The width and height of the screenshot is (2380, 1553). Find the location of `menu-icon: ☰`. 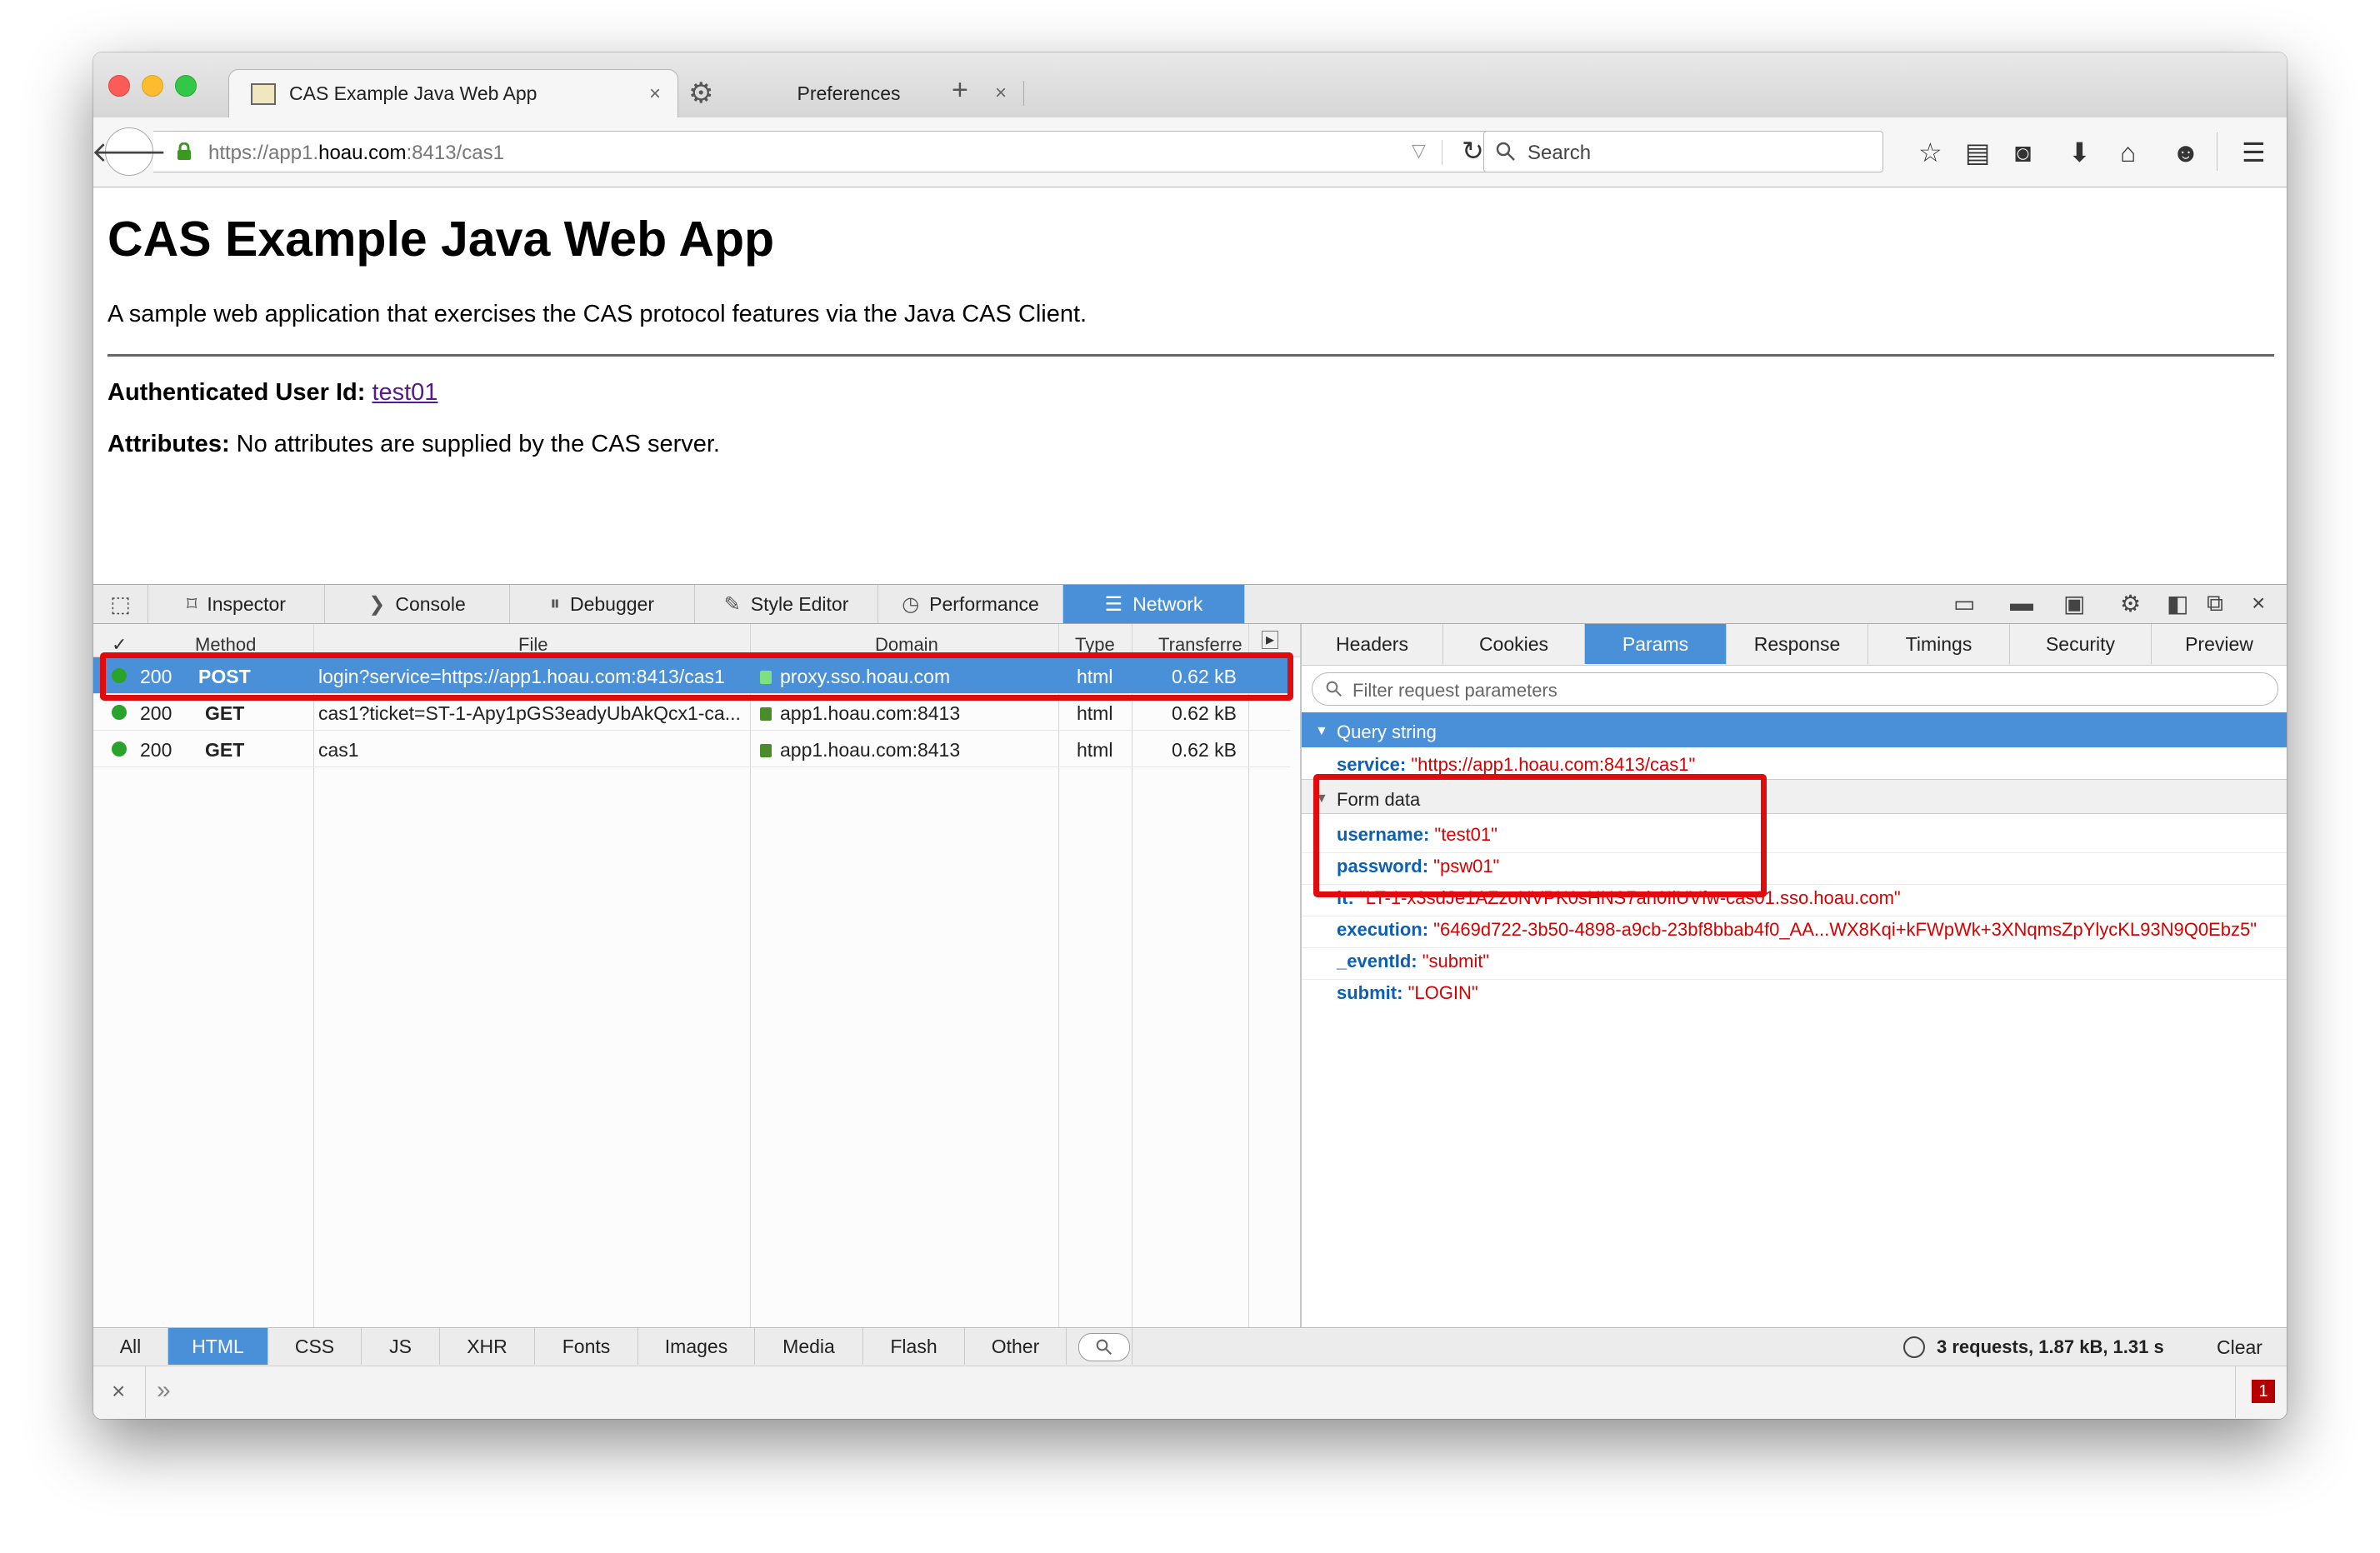

menu-icon: ☰ is located at coordinates (2254, 152).